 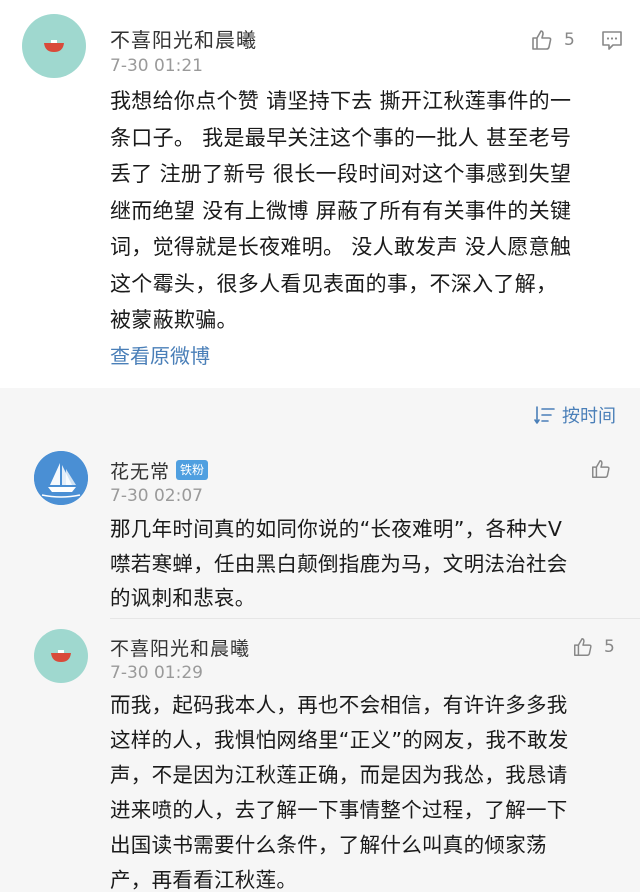 I want to click on post-time: 7-30 01:21, so click(x=156, y=66).